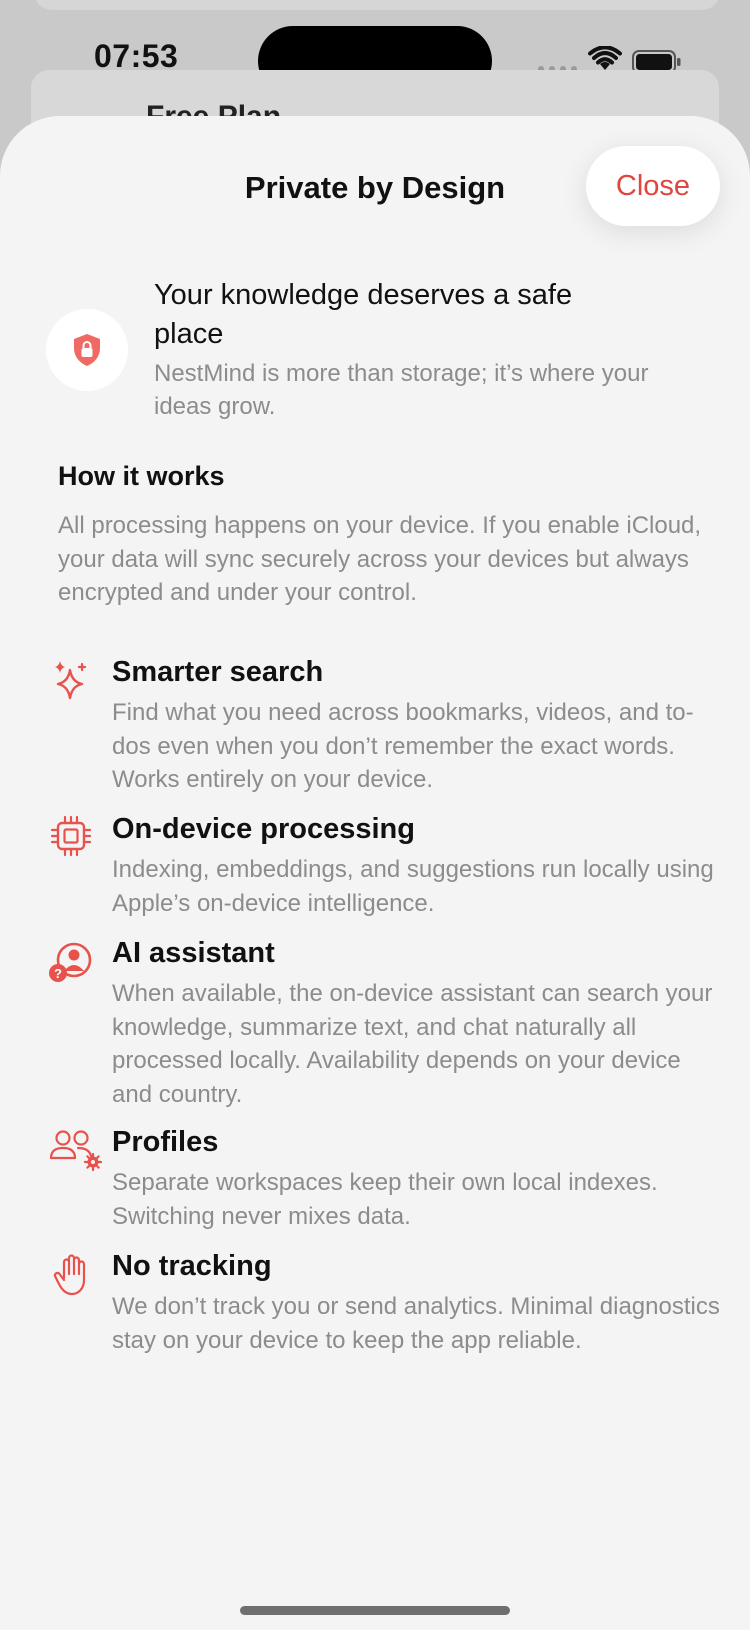 The image size is (750, 1630). What do you see at coordinates (70, 962) in the screenshot?
I see `person-question-icon: ?` at bounding box center [70, 962].